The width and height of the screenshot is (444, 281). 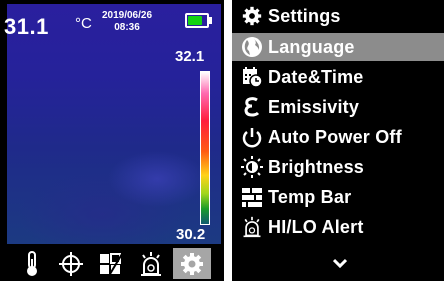 I want to click on time-label: 08:36, so click(x=127, y=27).